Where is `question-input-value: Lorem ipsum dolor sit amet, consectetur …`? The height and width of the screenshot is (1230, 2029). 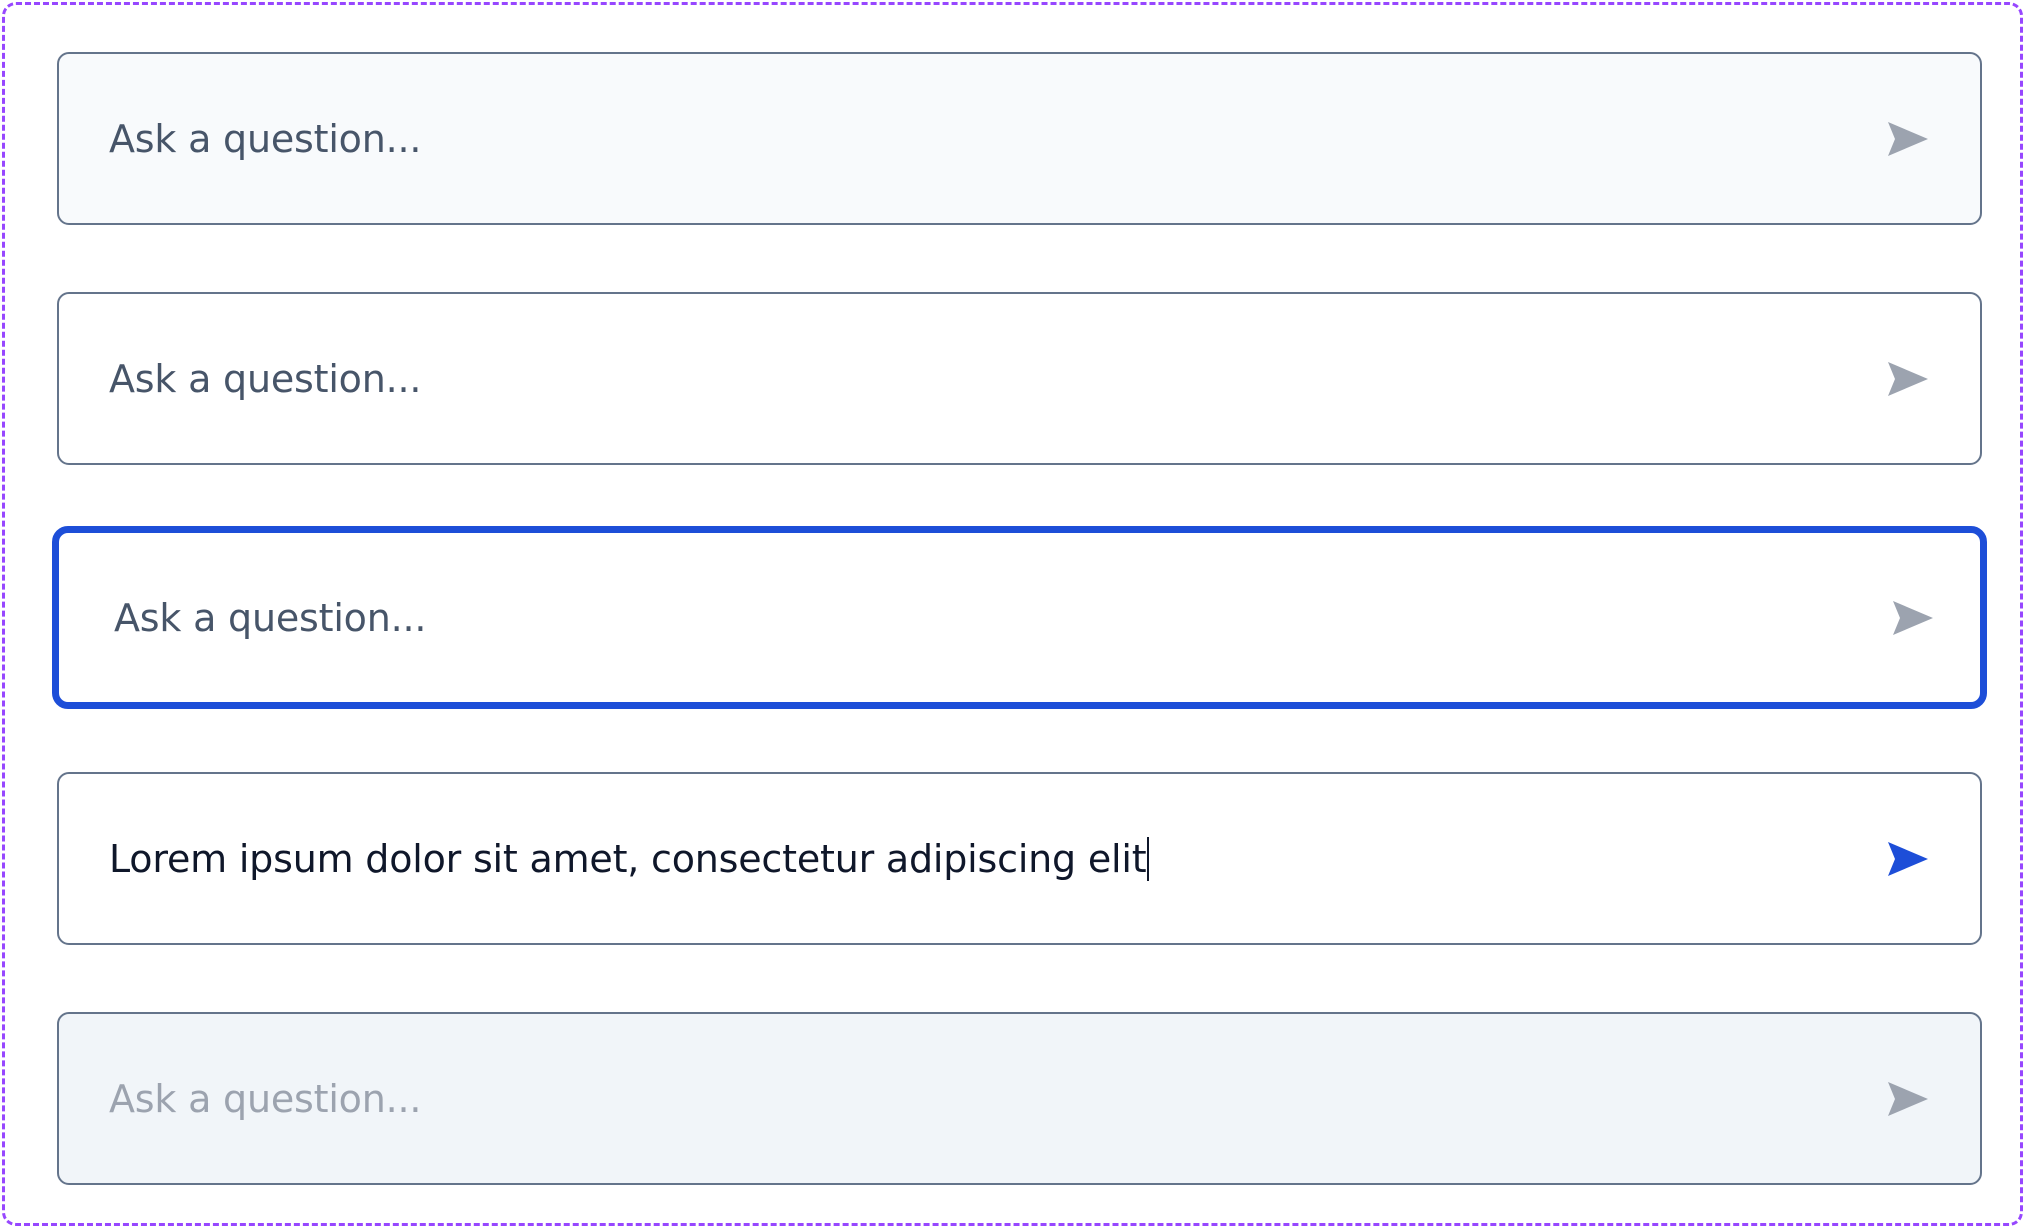 question-input-value: Lorem ipsum dolor sit amet, consectetur … is located at coordinates (628, 858).